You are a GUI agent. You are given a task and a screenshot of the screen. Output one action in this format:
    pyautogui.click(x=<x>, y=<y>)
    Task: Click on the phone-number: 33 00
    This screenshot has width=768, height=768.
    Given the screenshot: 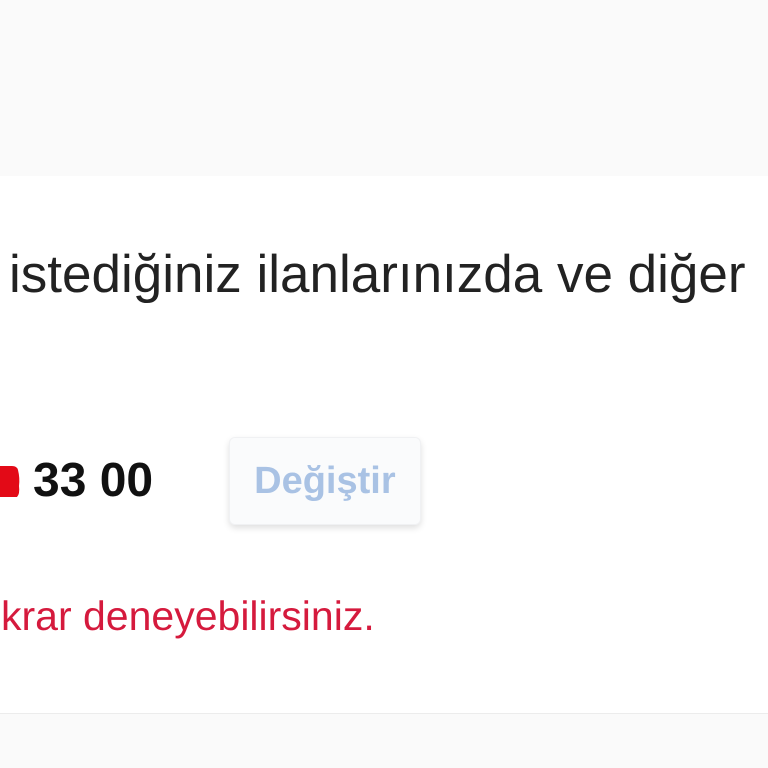 What is the action you would take?
    pyautogui.click(x=93, y=481)
    